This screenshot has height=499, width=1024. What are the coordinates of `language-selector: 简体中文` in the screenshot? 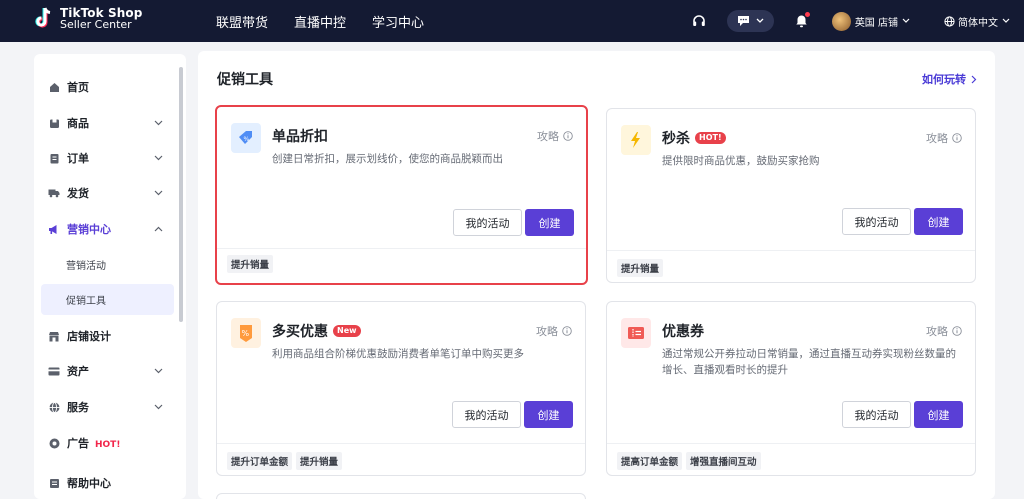 It's located at (977, 21).